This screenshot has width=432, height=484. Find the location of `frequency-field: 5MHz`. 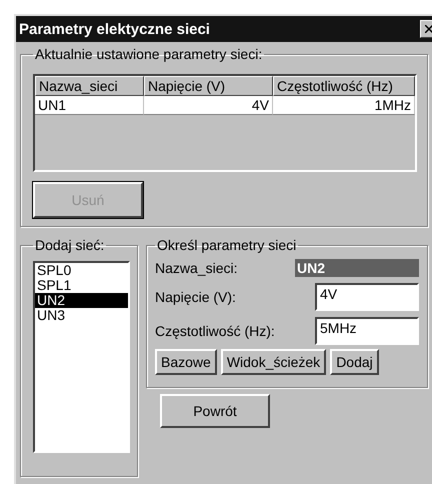

frequency-field: 5MHz is located at coordinates (367, 331).